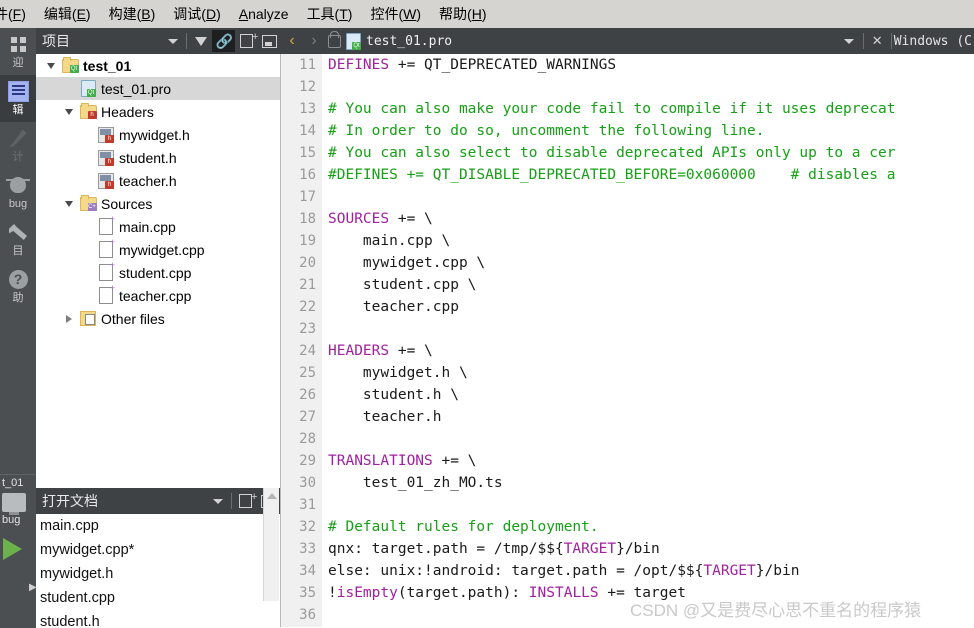 The width and height of the screenshot is (974, 628). I want to click on tree-item-test-01-pro: Qt test_01.pro, so click(158, 88).